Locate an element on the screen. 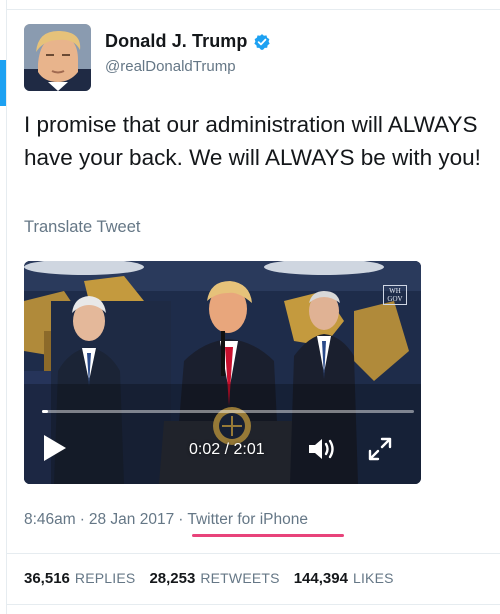 The width and height of the screenshot is (500, 614). avatar is located at coordinates (57, 57).